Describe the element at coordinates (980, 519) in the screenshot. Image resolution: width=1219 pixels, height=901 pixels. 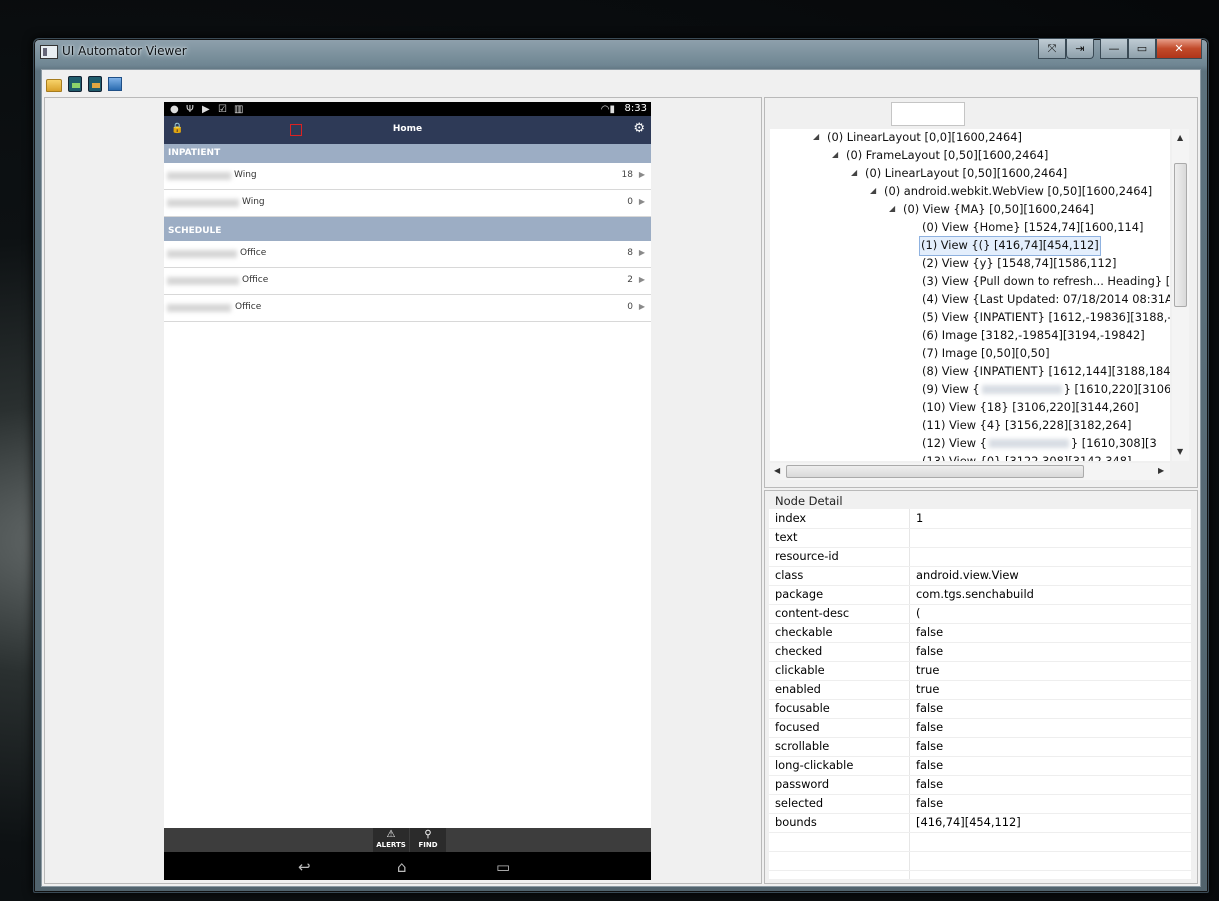
I see `property-row: index 1` at that location.